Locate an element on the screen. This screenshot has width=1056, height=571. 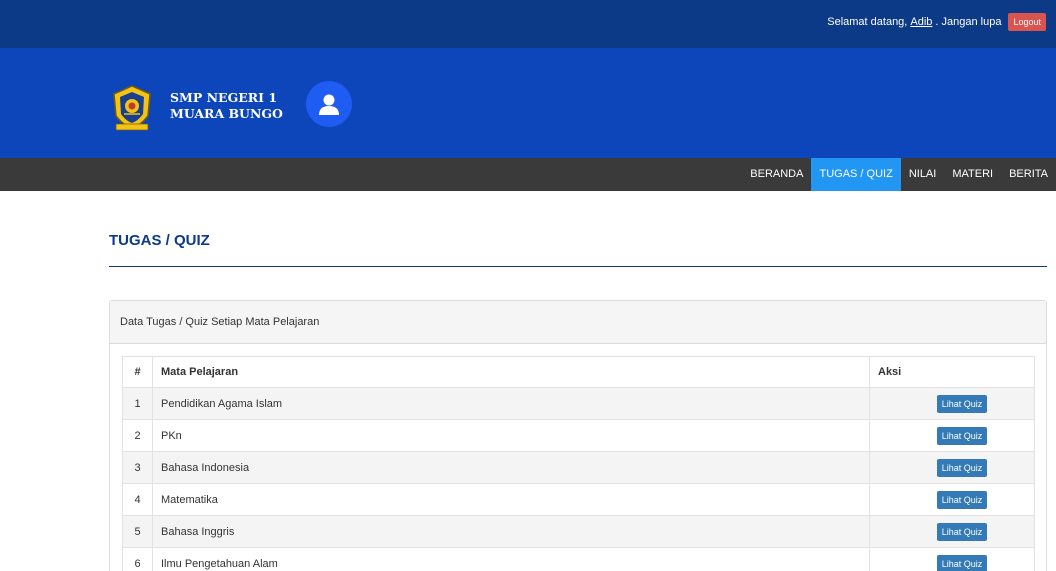
table-row: 6 Ilmu Pengetahuan Alam Lihat Quiz is located at coordinates (578, 559).